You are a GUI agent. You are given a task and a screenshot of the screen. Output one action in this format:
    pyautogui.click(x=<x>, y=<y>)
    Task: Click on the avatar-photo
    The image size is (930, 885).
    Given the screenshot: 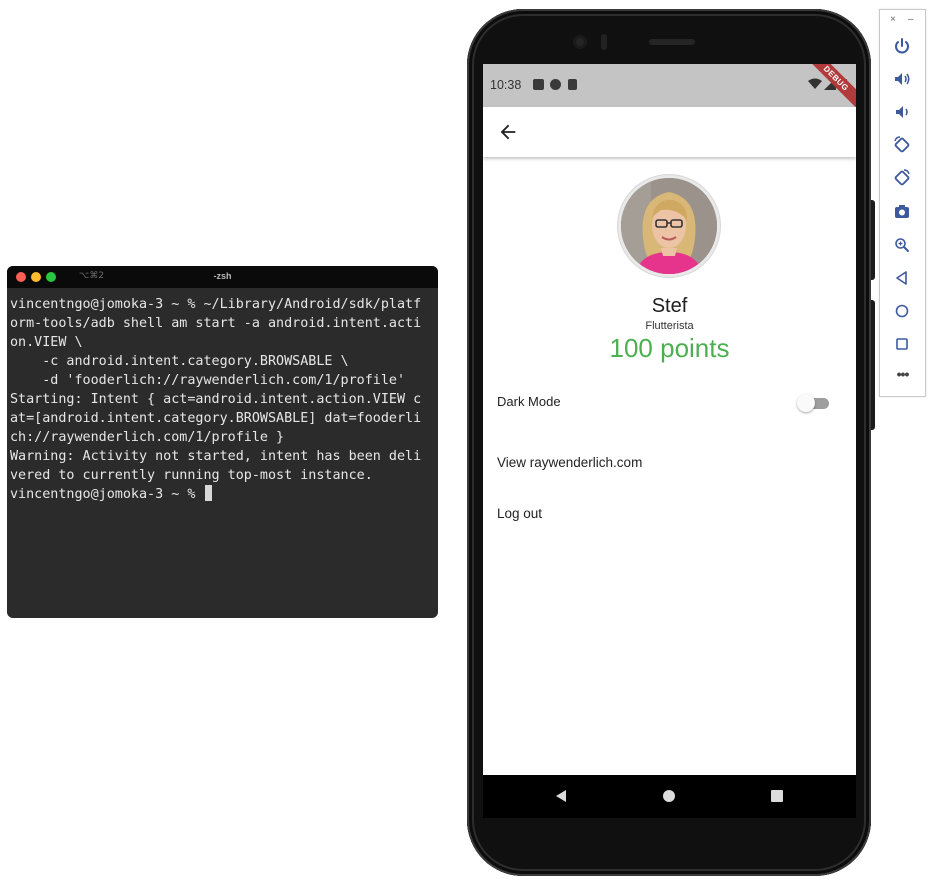 What is the action you would take?
    pyautogui.click(x=669, y=226)
    